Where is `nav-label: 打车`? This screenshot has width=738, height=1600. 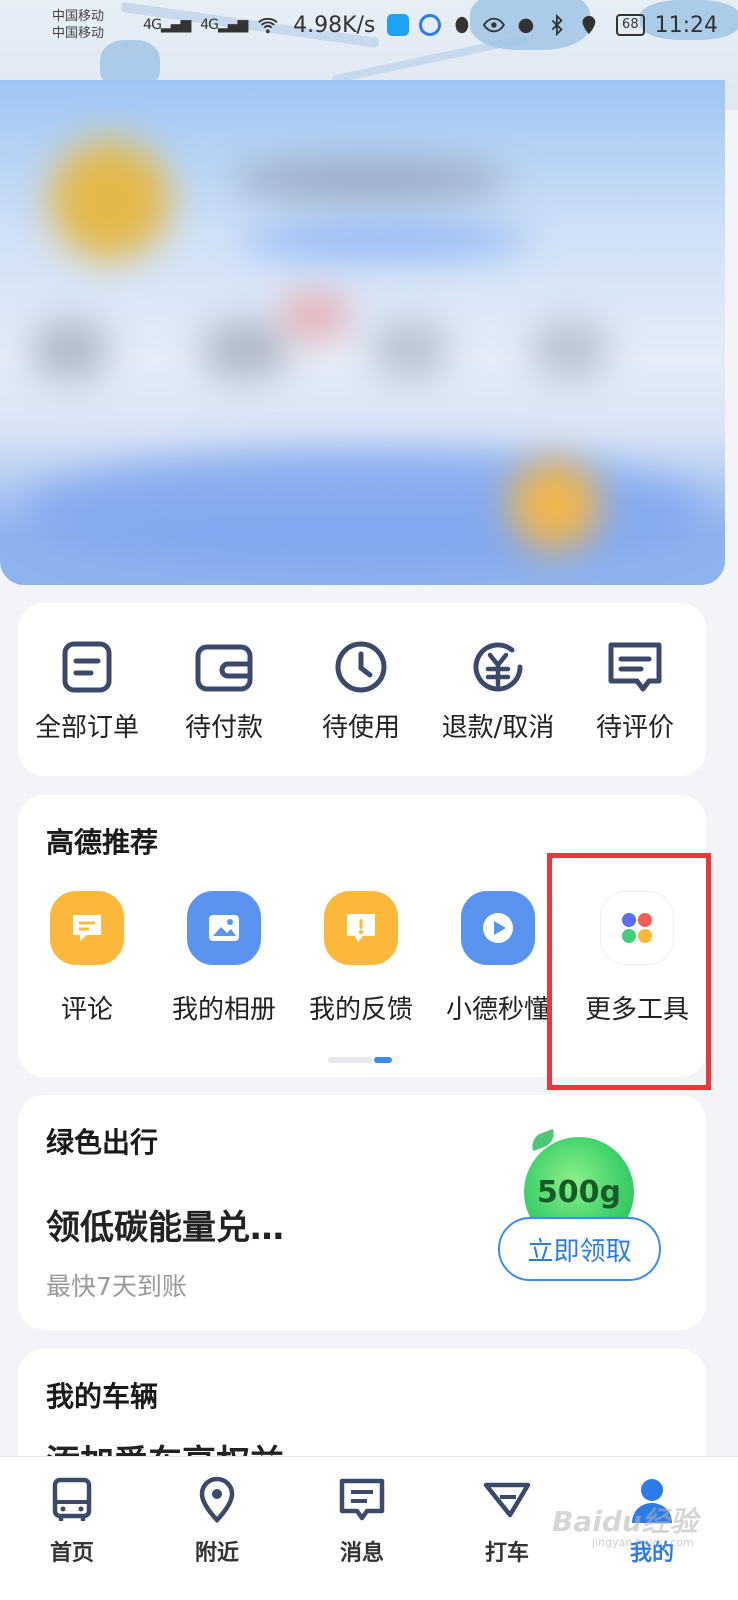 nav-label: 打车 is located at coordinates (506, 1553).